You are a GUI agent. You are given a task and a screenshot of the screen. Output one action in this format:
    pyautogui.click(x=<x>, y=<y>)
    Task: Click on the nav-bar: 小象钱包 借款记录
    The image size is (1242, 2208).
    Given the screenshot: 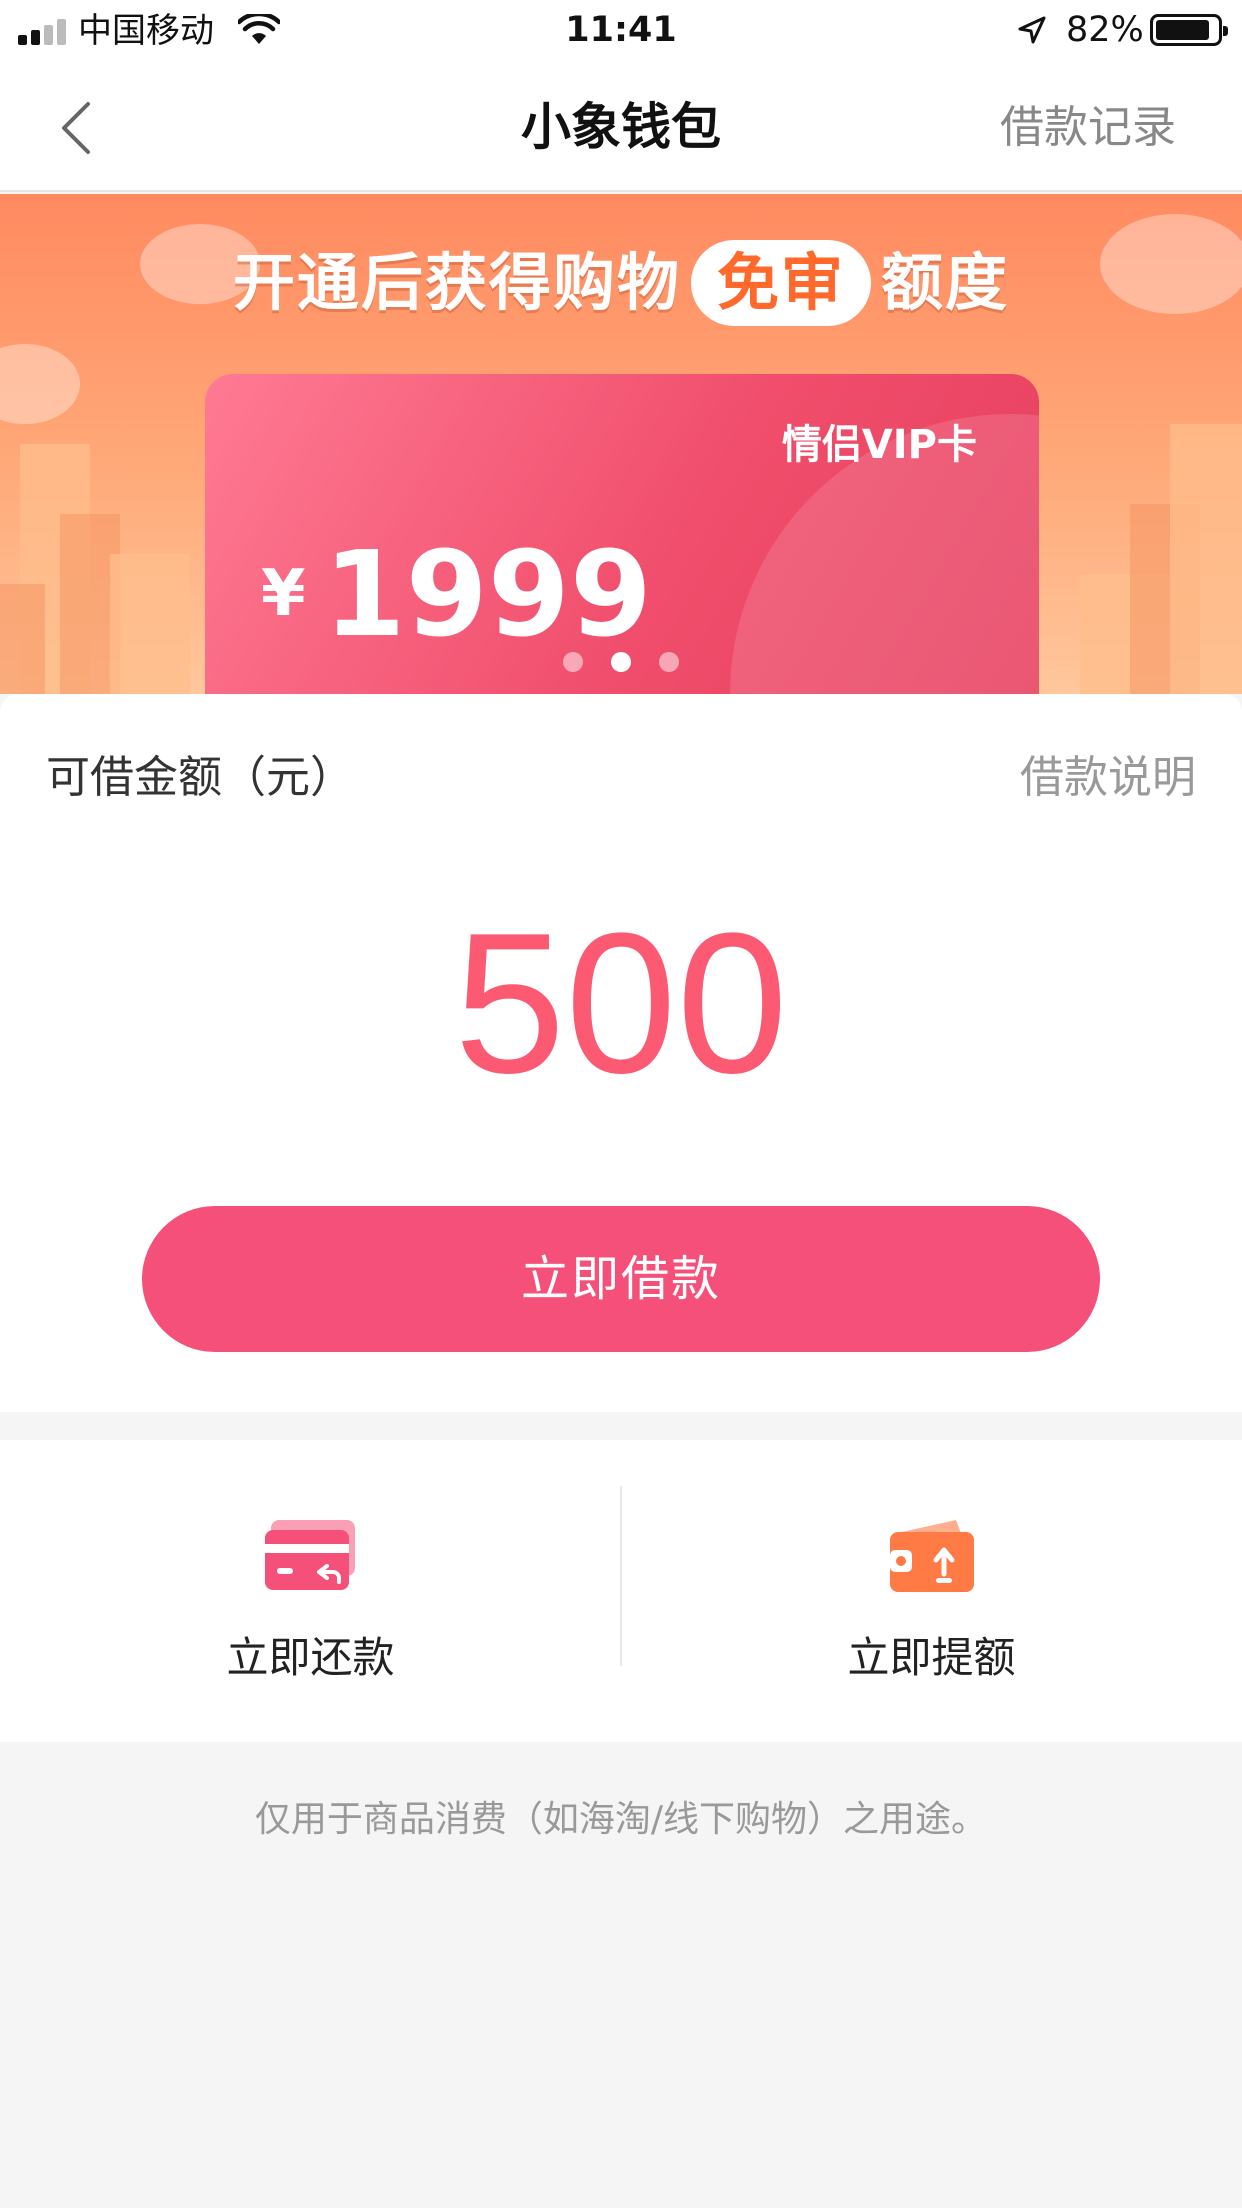 What is the action you would take?
    pyautogui.click(x=621, y=127)
    